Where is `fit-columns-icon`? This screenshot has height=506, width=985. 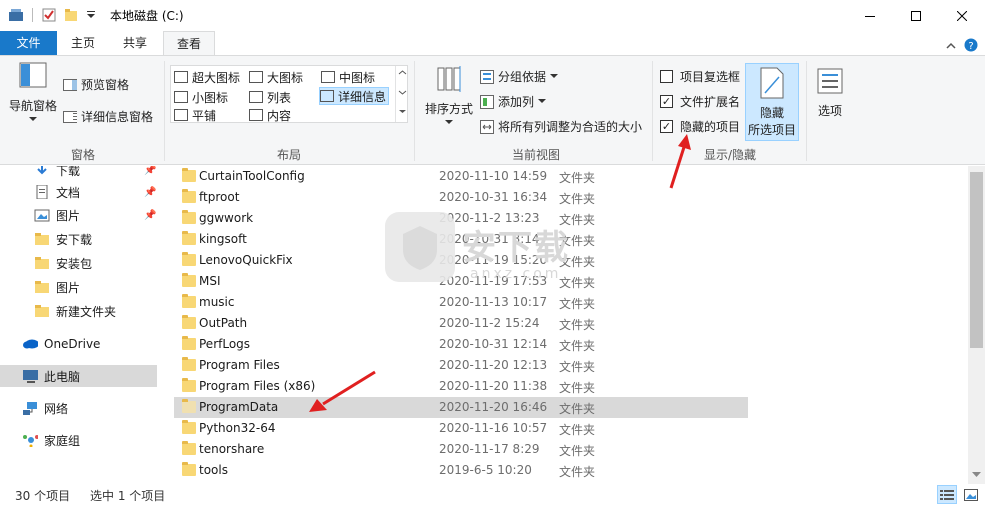
fit-columns-icon is located at coordinates (487, 126).